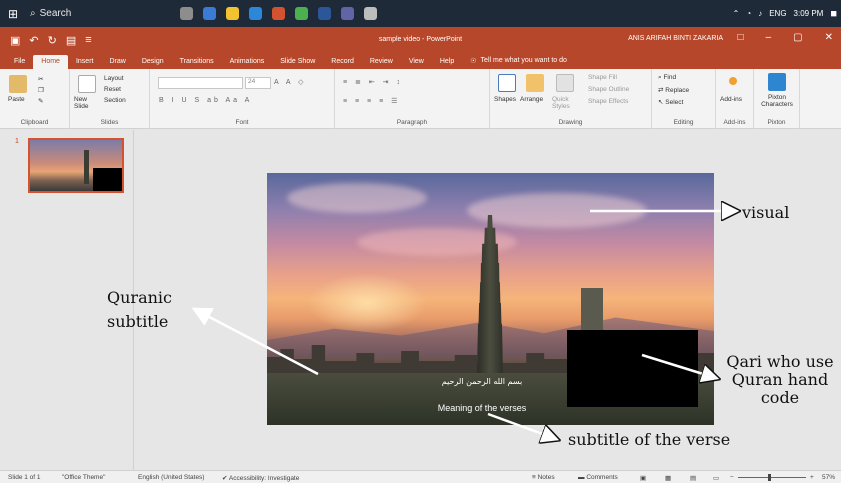 The height and width of the screenshot is (483, 841). Describe the element at coordinates (673, 90) in the screenshot. I see `replace-button: ⇄ Replace` at that location.